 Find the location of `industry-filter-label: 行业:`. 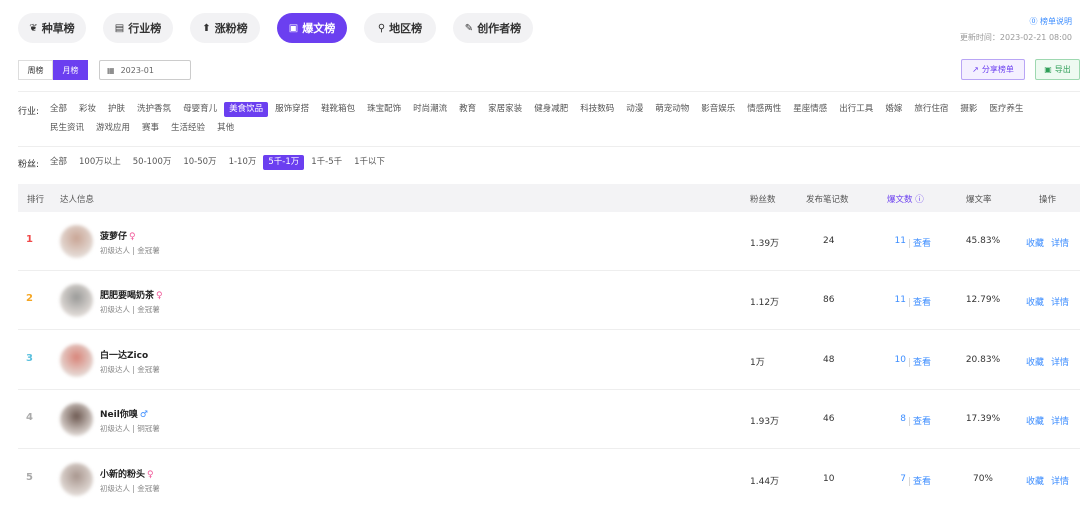

industry-filter-label: 行业: is located at coordinates (29, 112).